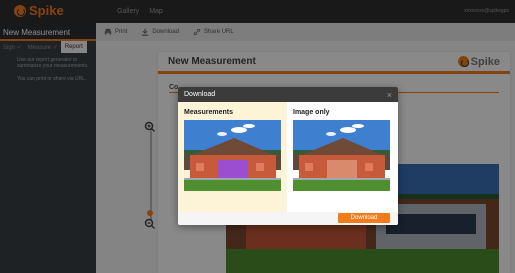  I want to click on dialog-header: Download ×, so click(288, 94).